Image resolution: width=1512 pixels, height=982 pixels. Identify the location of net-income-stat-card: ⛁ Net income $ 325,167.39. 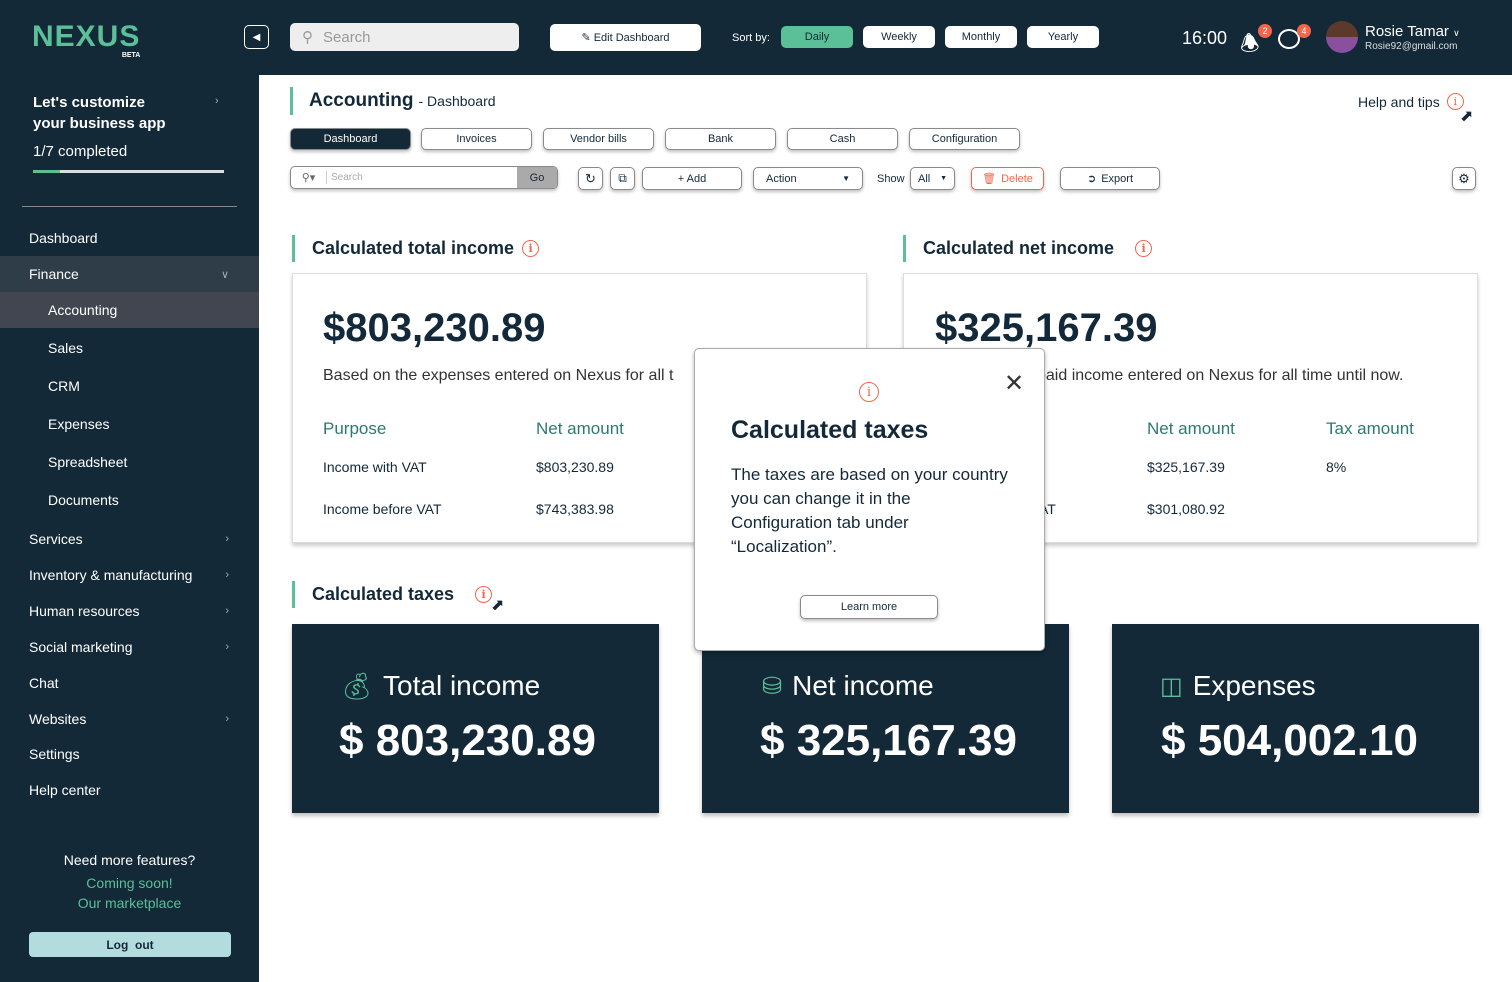
(885, 718).